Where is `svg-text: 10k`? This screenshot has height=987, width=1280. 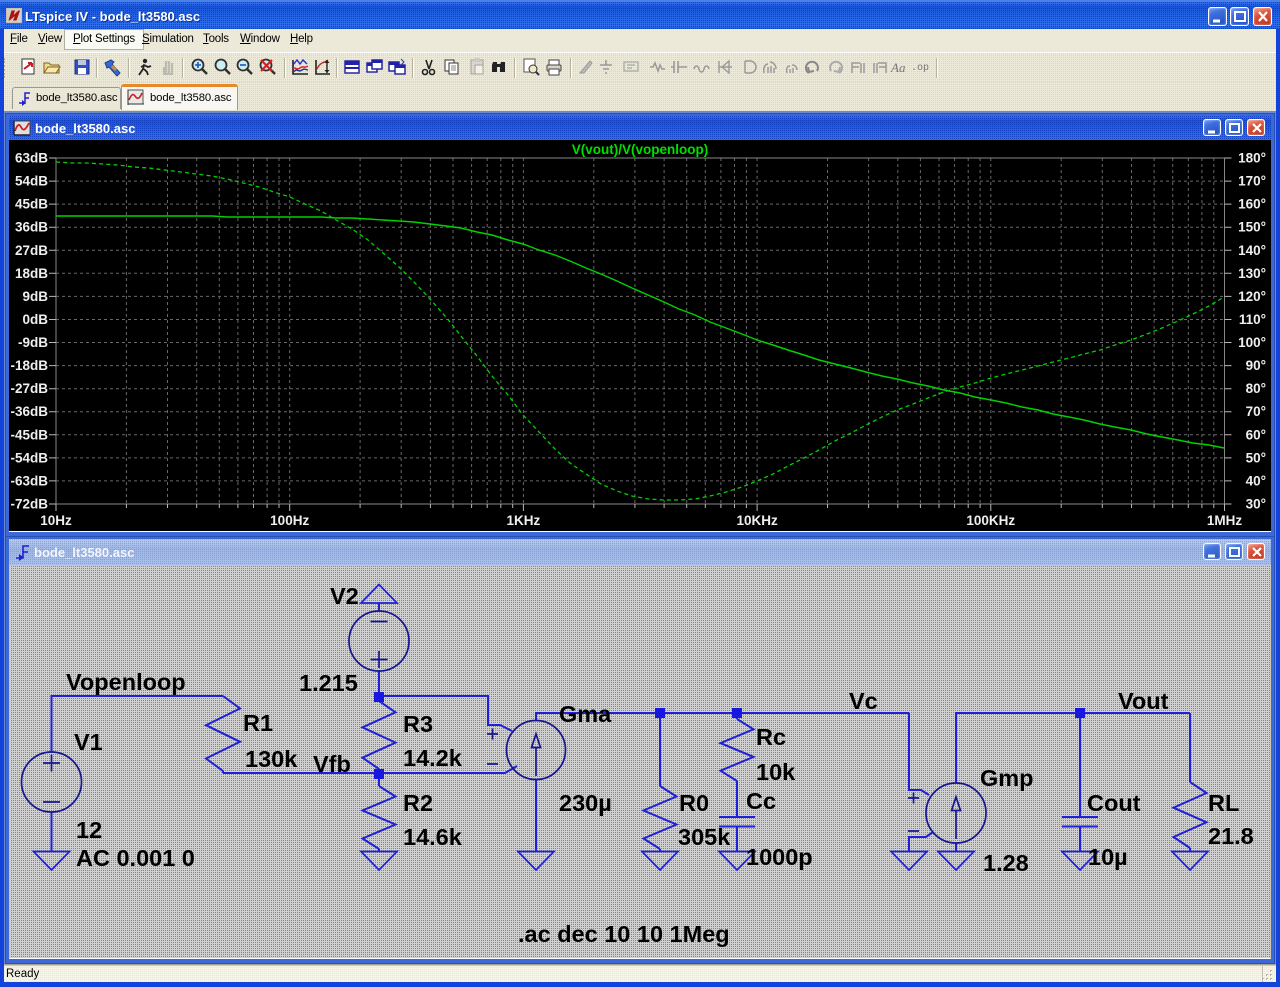
svg-text: 10k is located at coordinates (776, 772).